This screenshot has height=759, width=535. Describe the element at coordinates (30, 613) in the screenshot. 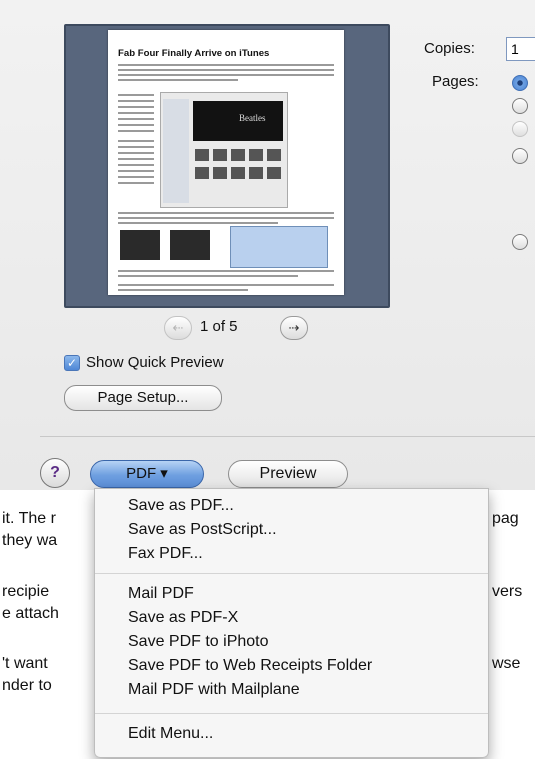

I see `background-text: e attach` at that location.